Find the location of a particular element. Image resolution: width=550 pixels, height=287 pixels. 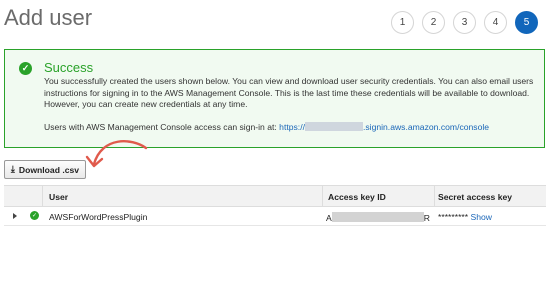

secret-access-key-cell: ********* Show is located at coordinates (465, 217).